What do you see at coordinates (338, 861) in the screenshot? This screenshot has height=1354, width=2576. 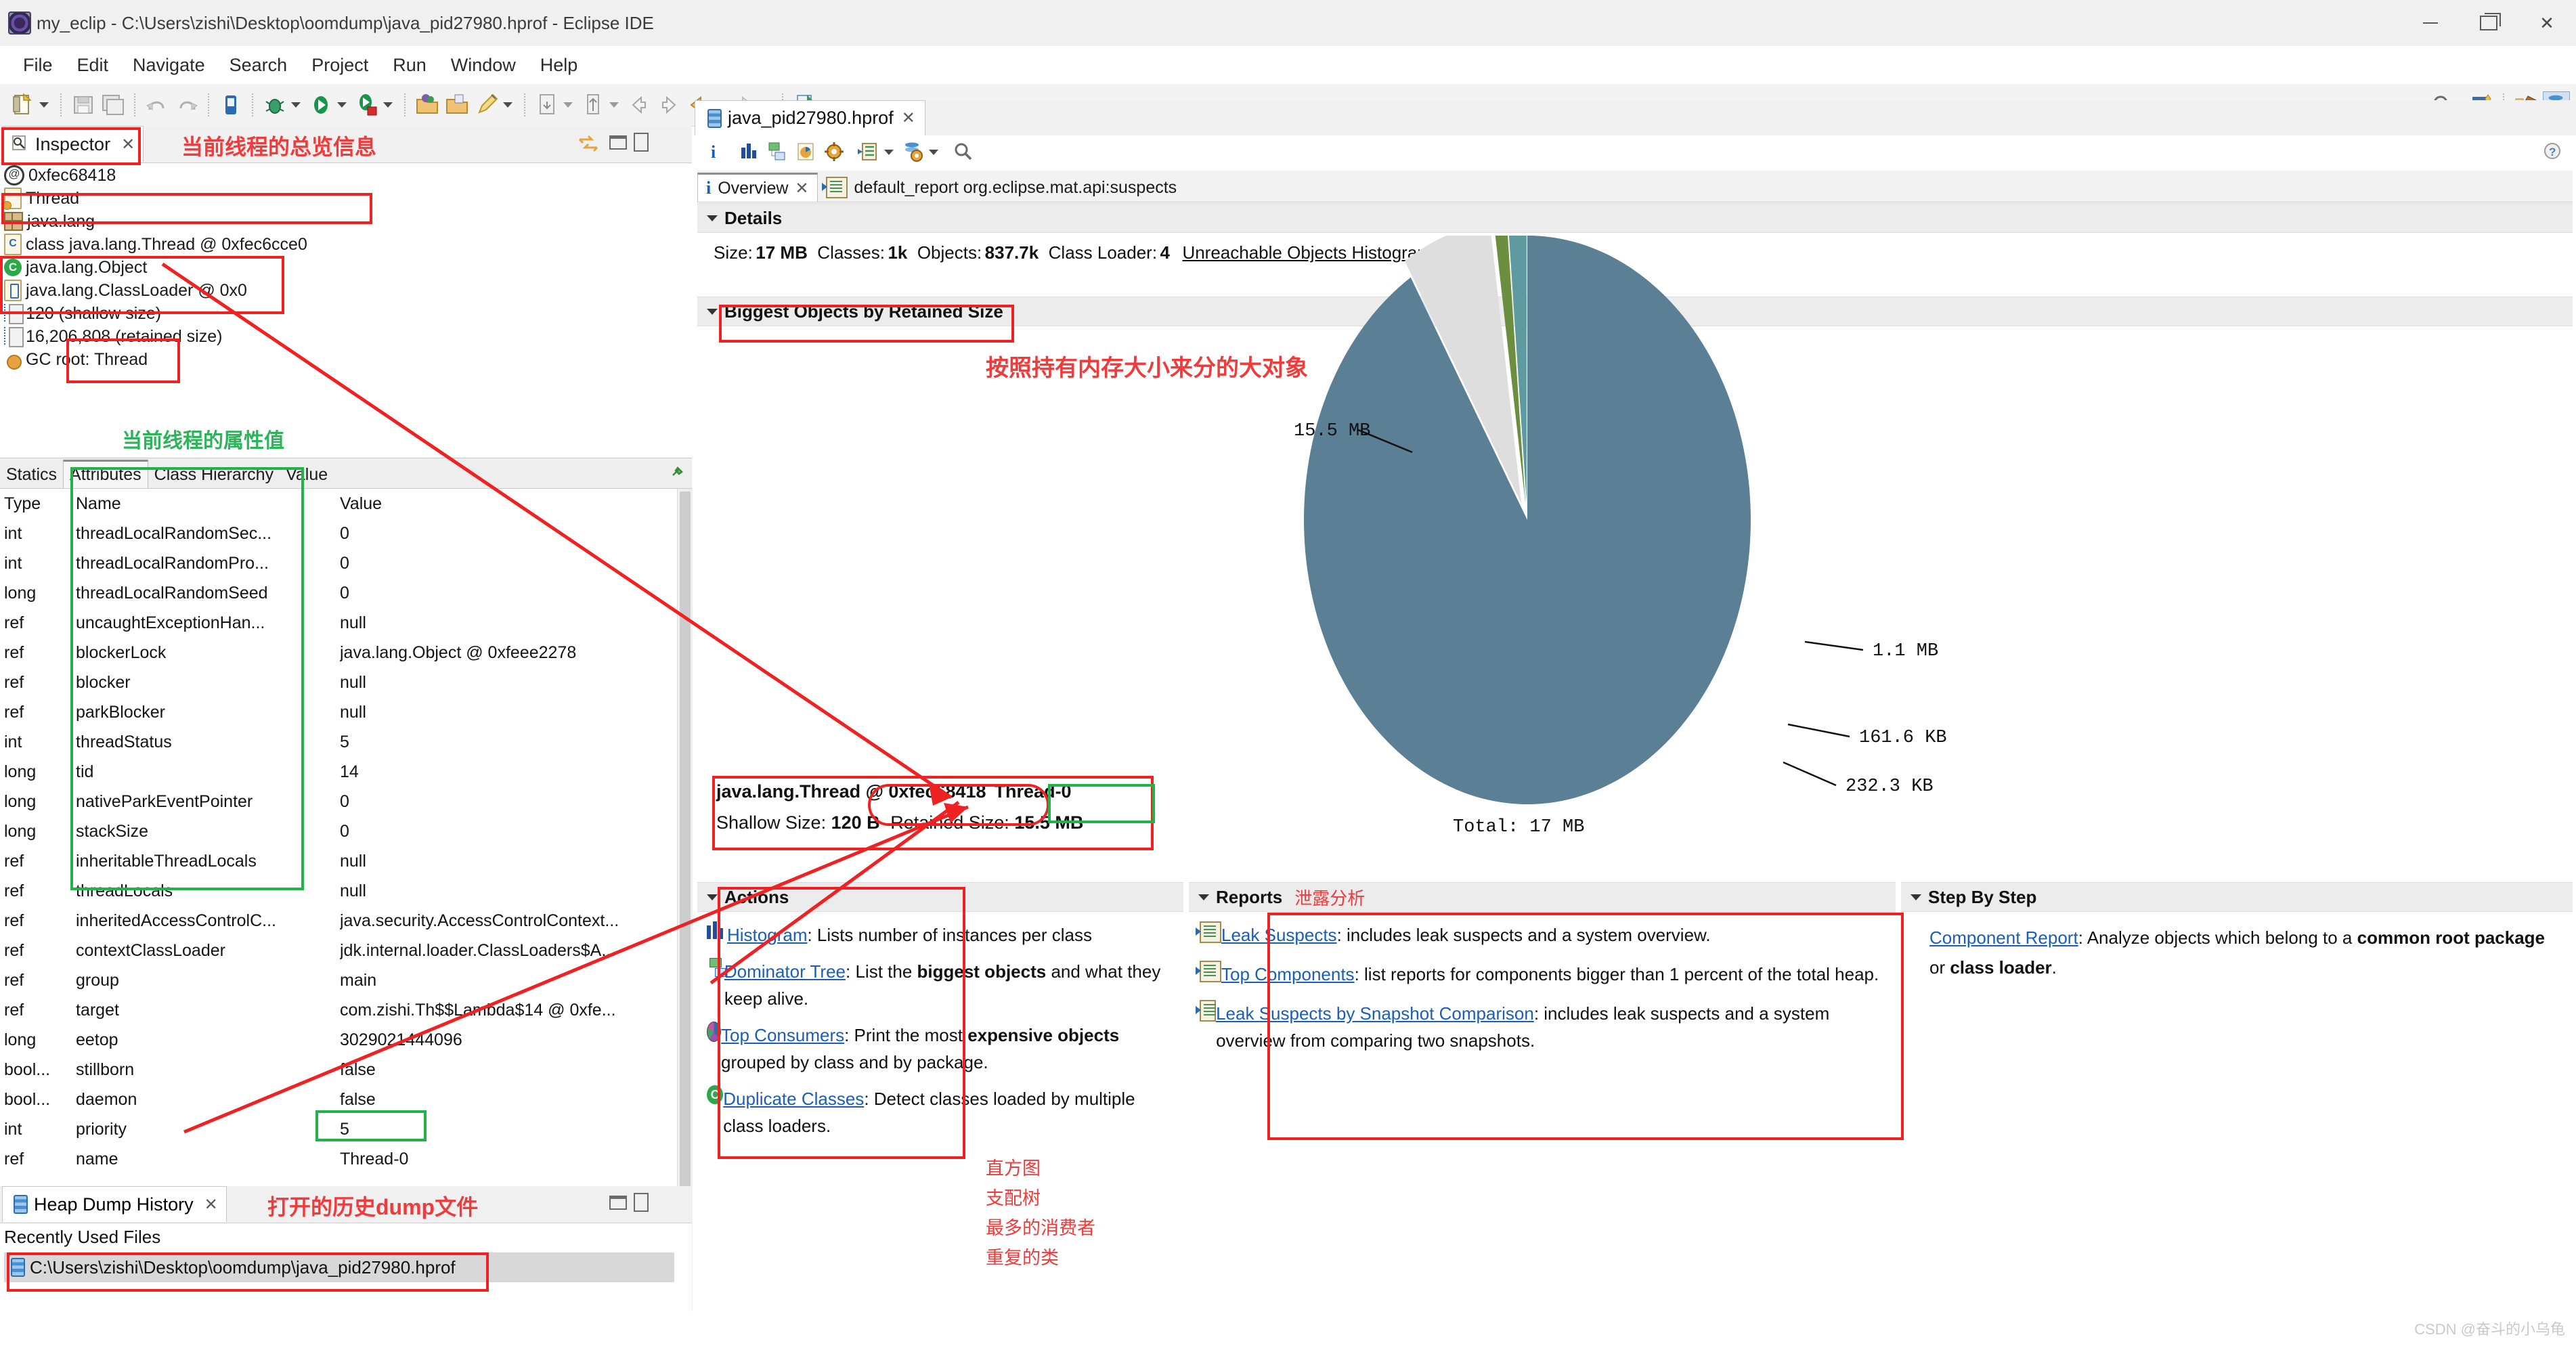 I see `table-row: ref inheritableThreadLocals null` at bounding box center [338, 861].